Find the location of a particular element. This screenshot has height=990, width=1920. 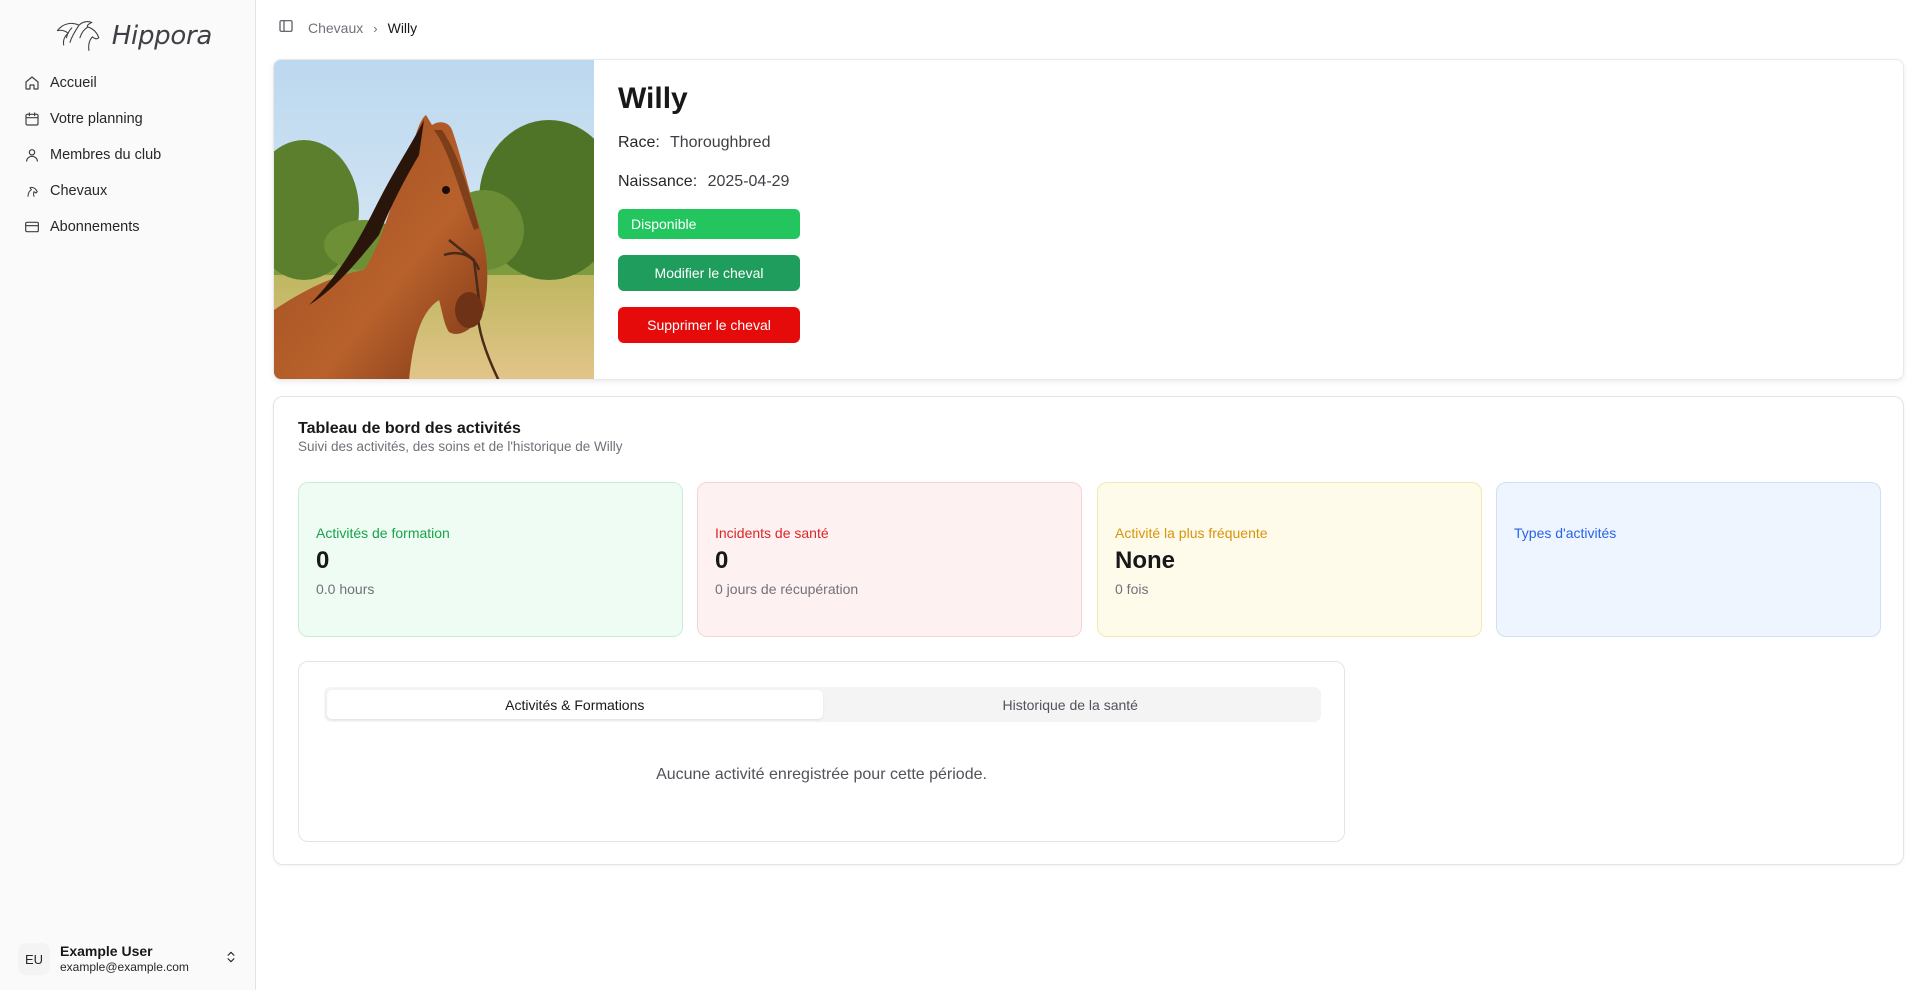

sidebar-item-abonnements: Abonnements is located at coordinates (128, 227).